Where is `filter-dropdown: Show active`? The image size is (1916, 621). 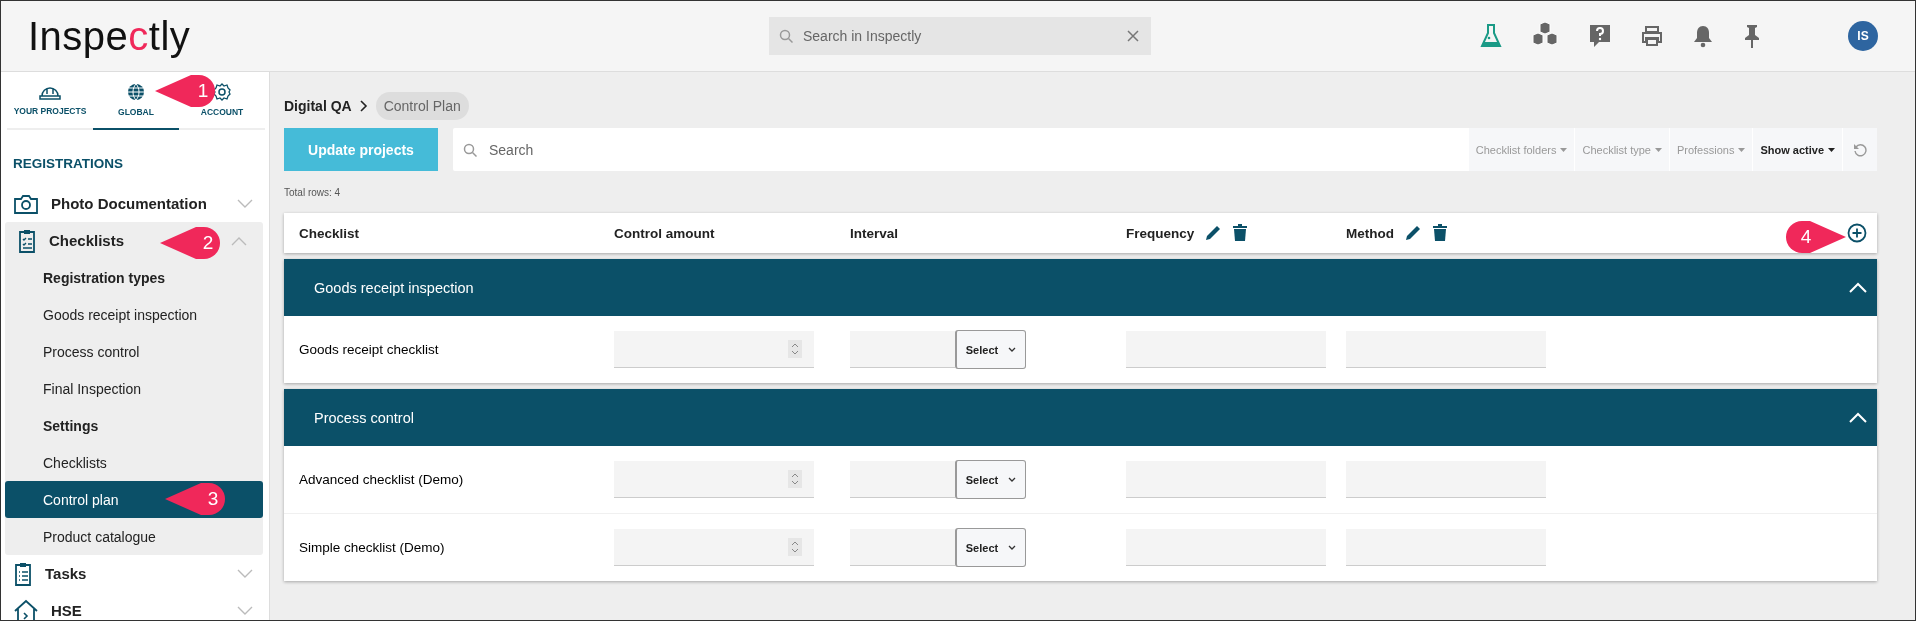
filter-dropdown: Show active is located at coordinates (1797, 149).